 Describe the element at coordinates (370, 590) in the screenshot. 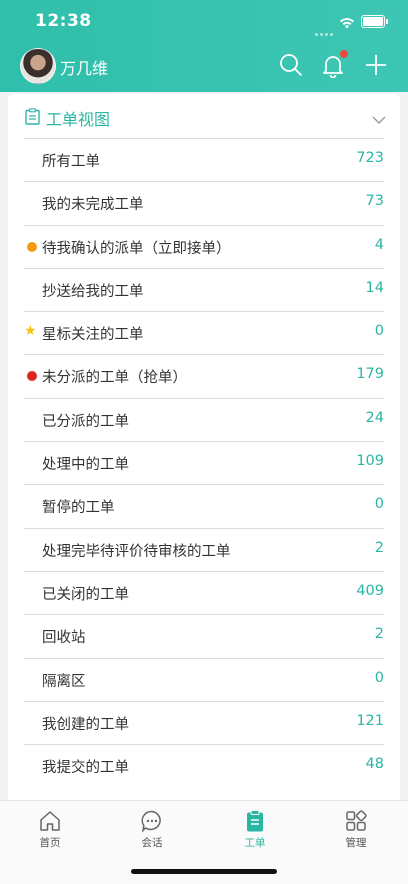

I see `list-item-count: 409` at that location.